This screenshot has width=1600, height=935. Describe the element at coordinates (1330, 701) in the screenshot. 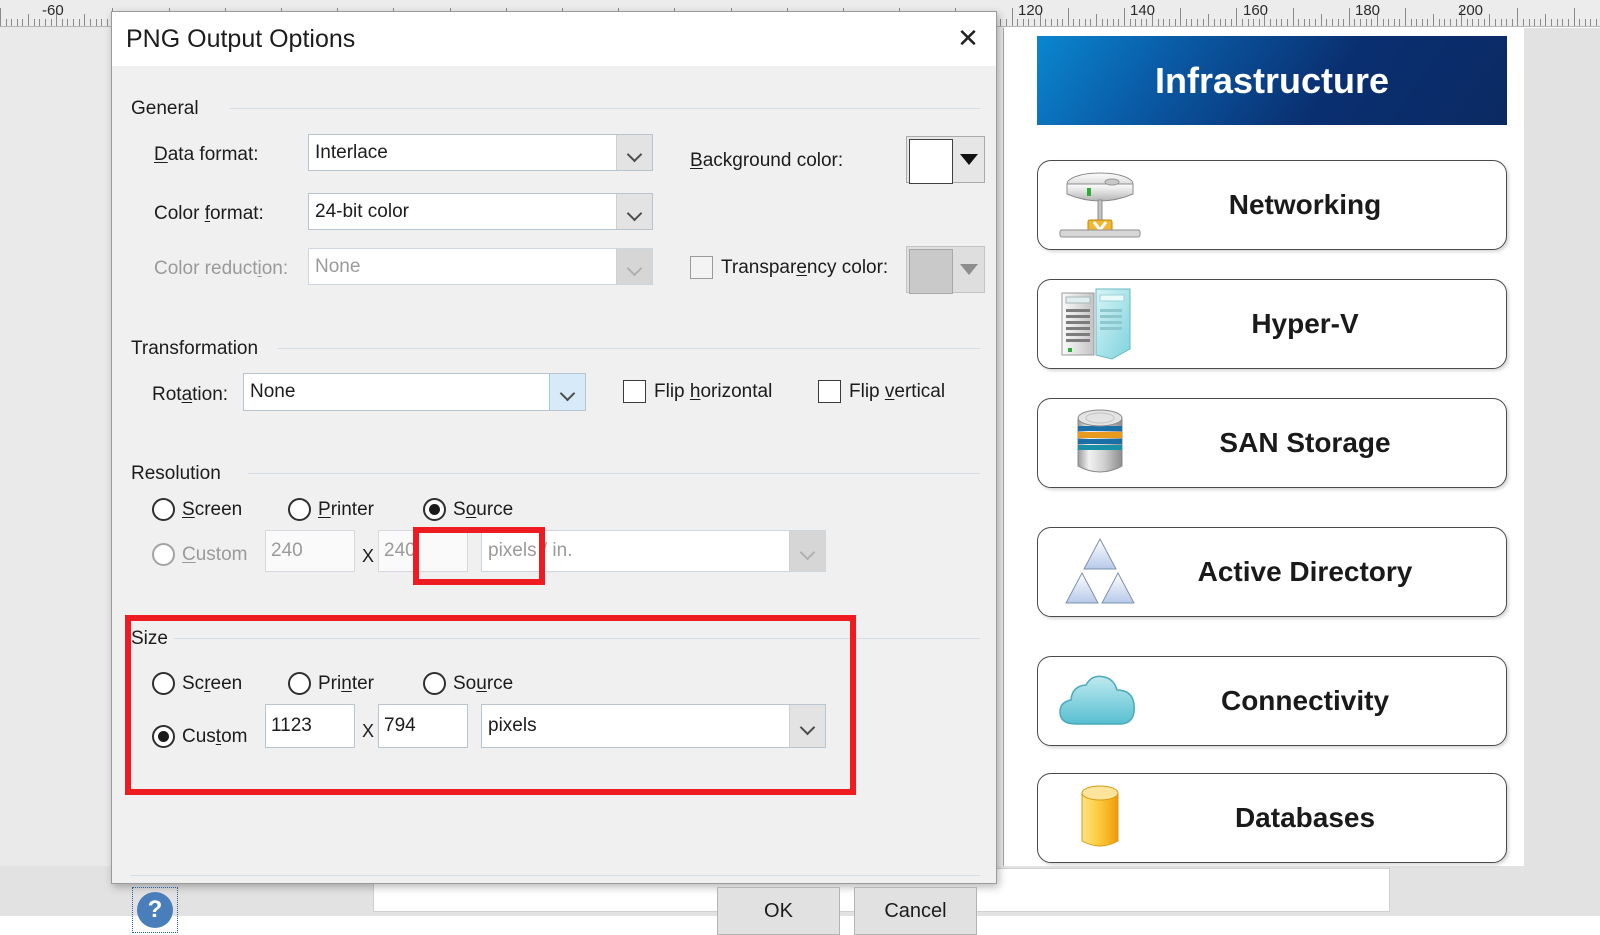

I see `shape-label: Connectivity` at that location.